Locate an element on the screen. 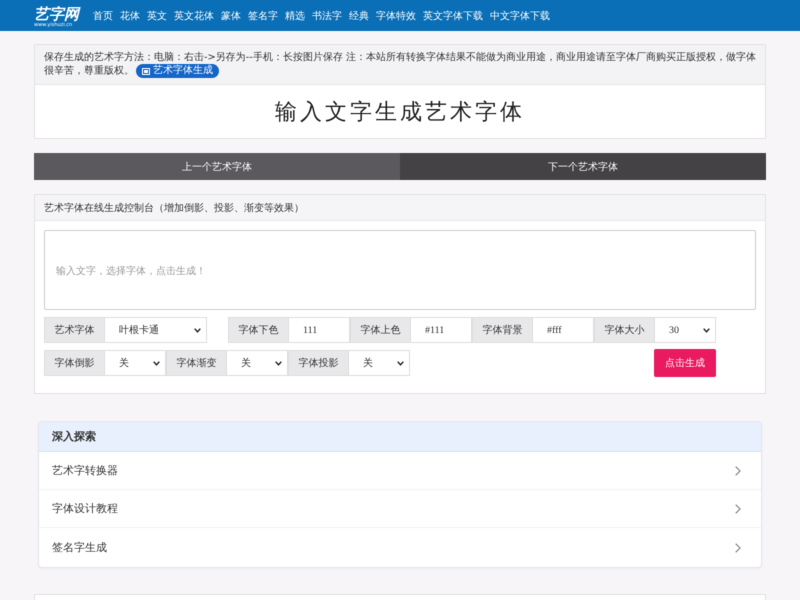 This screenshot has width=800, height=600. generate-button: 点击生成 is located at coordinates (685, 363).